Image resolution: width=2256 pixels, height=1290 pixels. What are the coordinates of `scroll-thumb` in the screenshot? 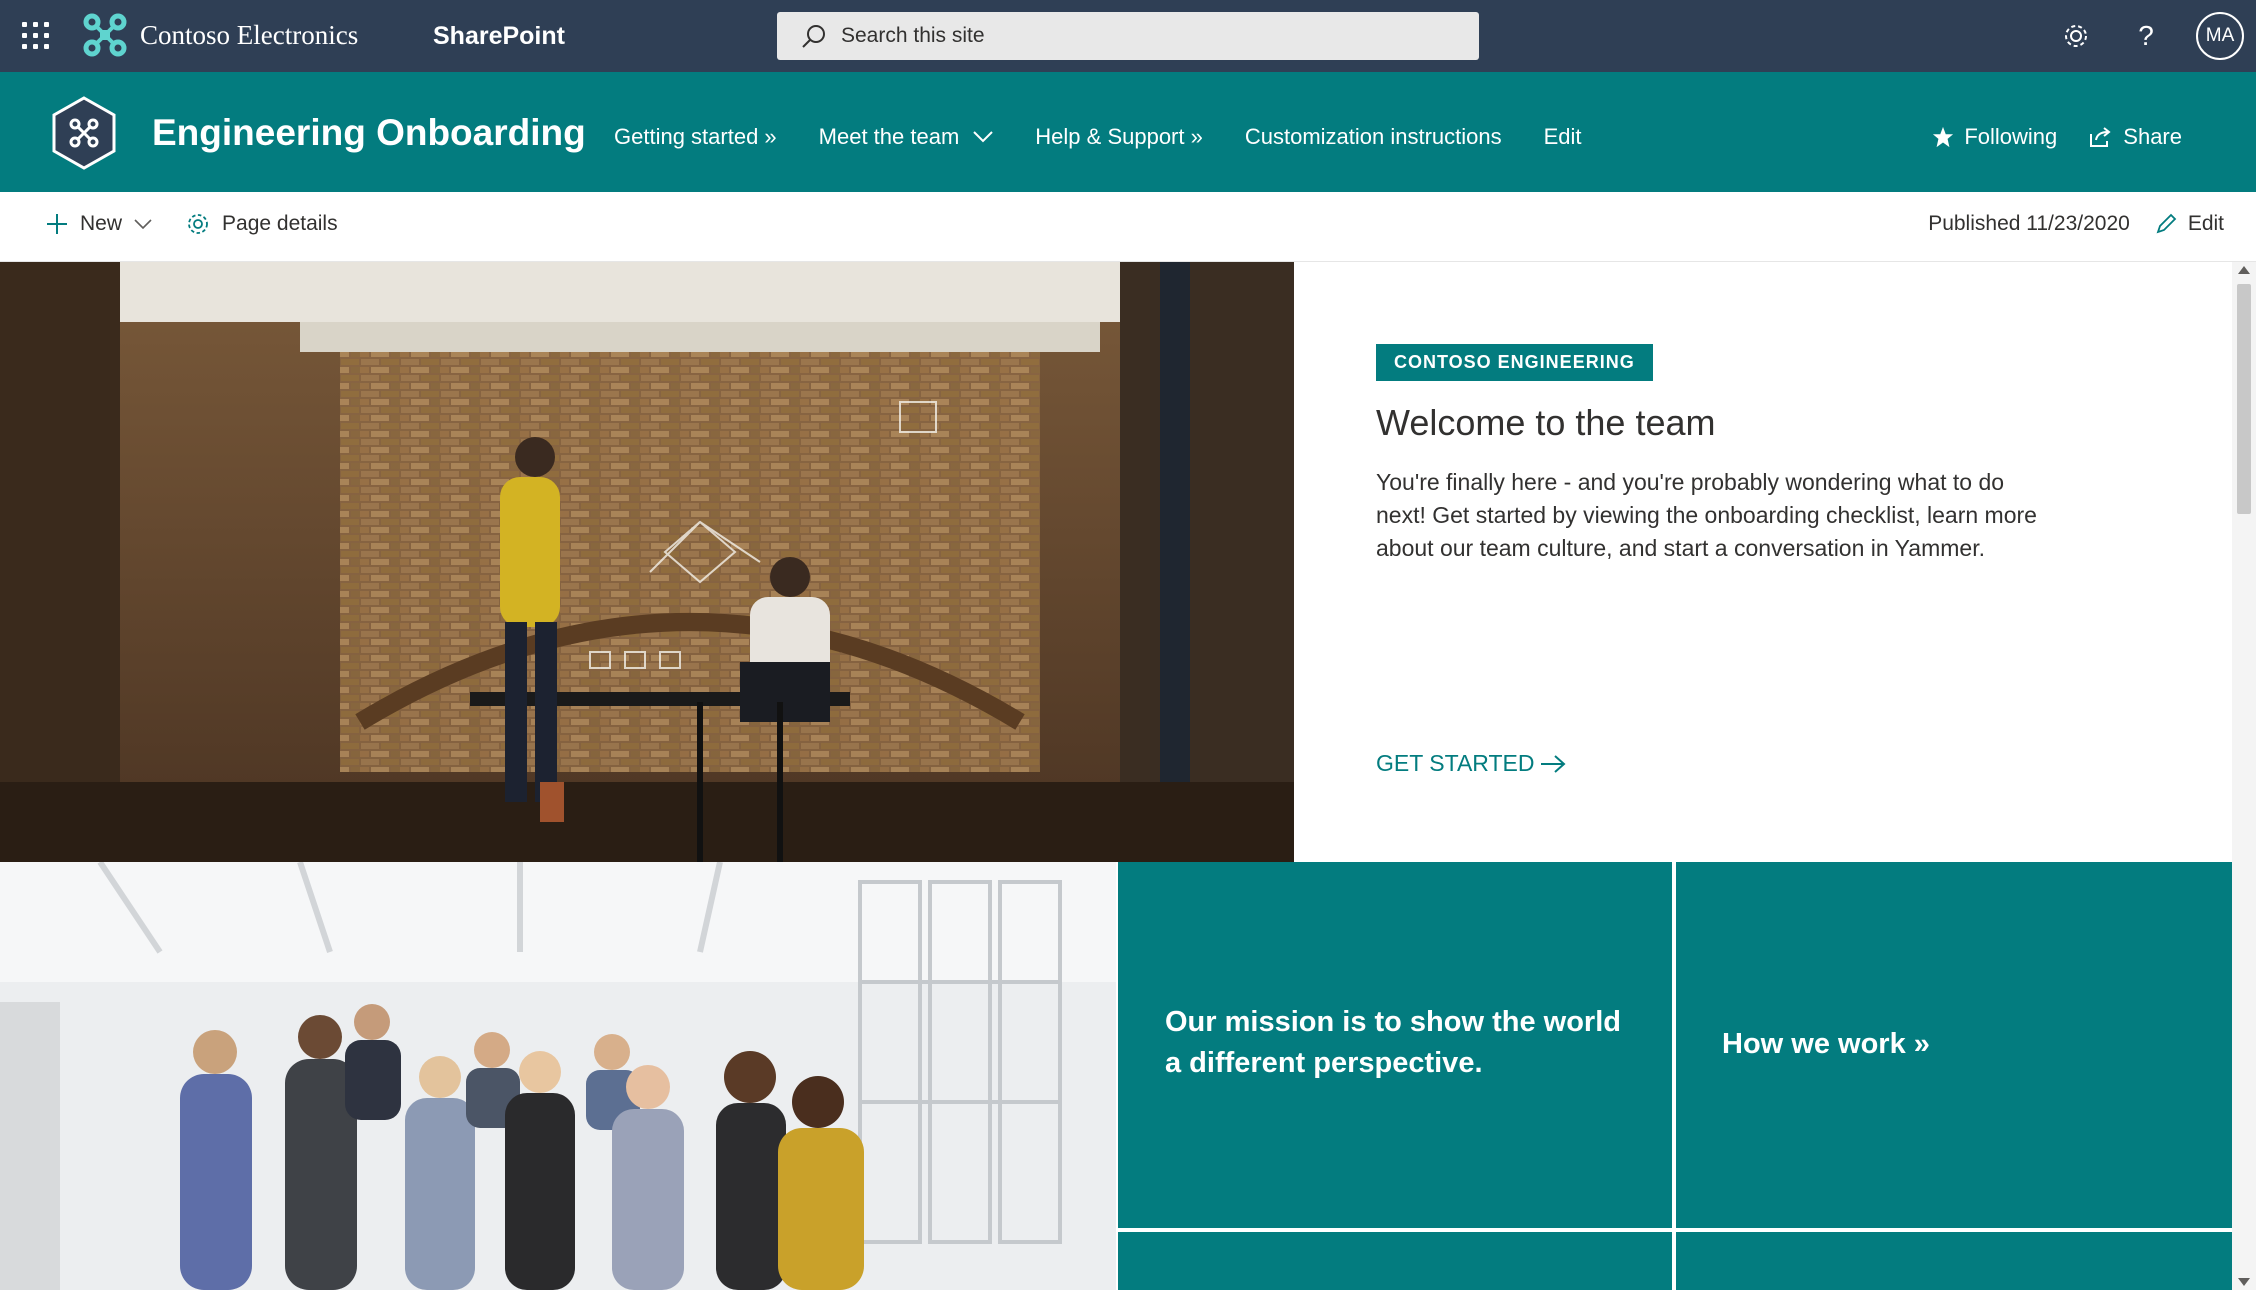 It's located at (2244, 399).